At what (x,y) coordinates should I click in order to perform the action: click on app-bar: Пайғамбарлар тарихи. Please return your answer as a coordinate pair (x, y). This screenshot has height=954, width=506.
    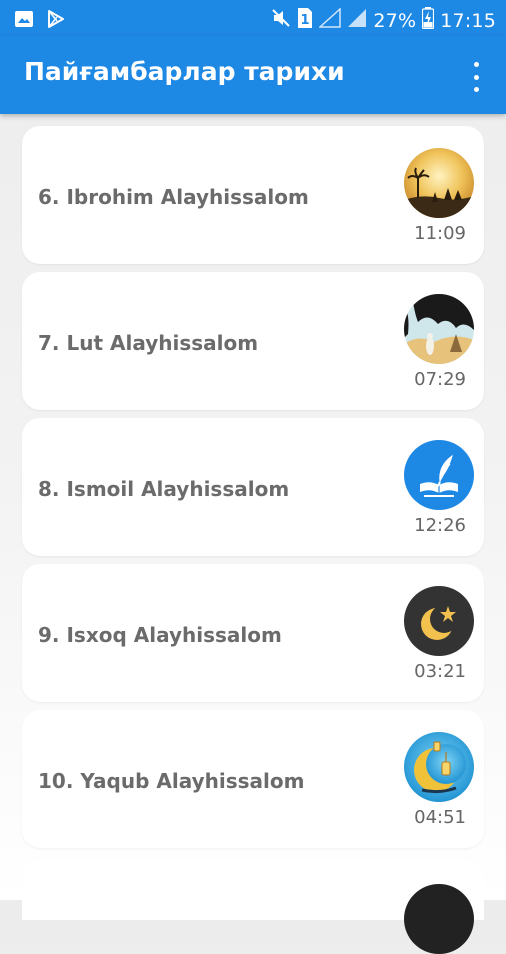
    Looking at the image, I should click on (253, 75).